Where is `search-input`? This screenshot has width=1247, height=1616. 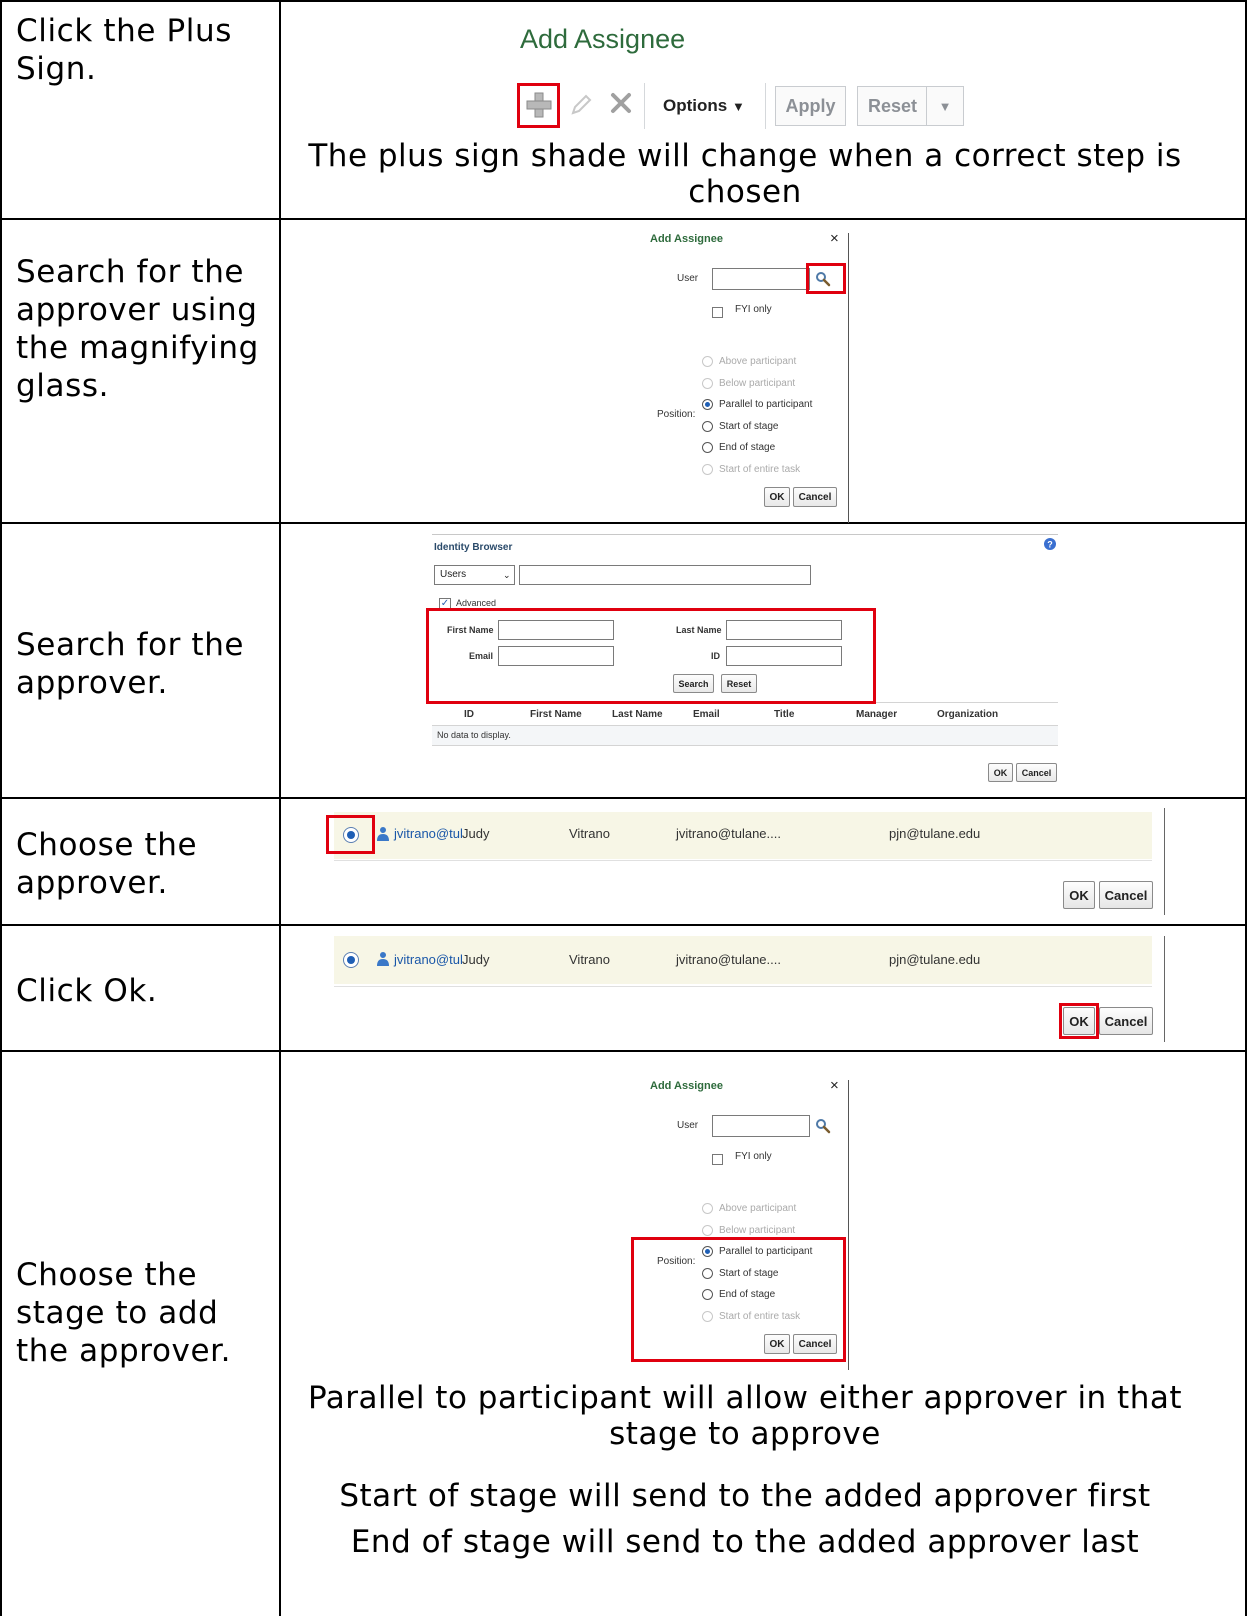
search-input is located at coordinates (665, 575).